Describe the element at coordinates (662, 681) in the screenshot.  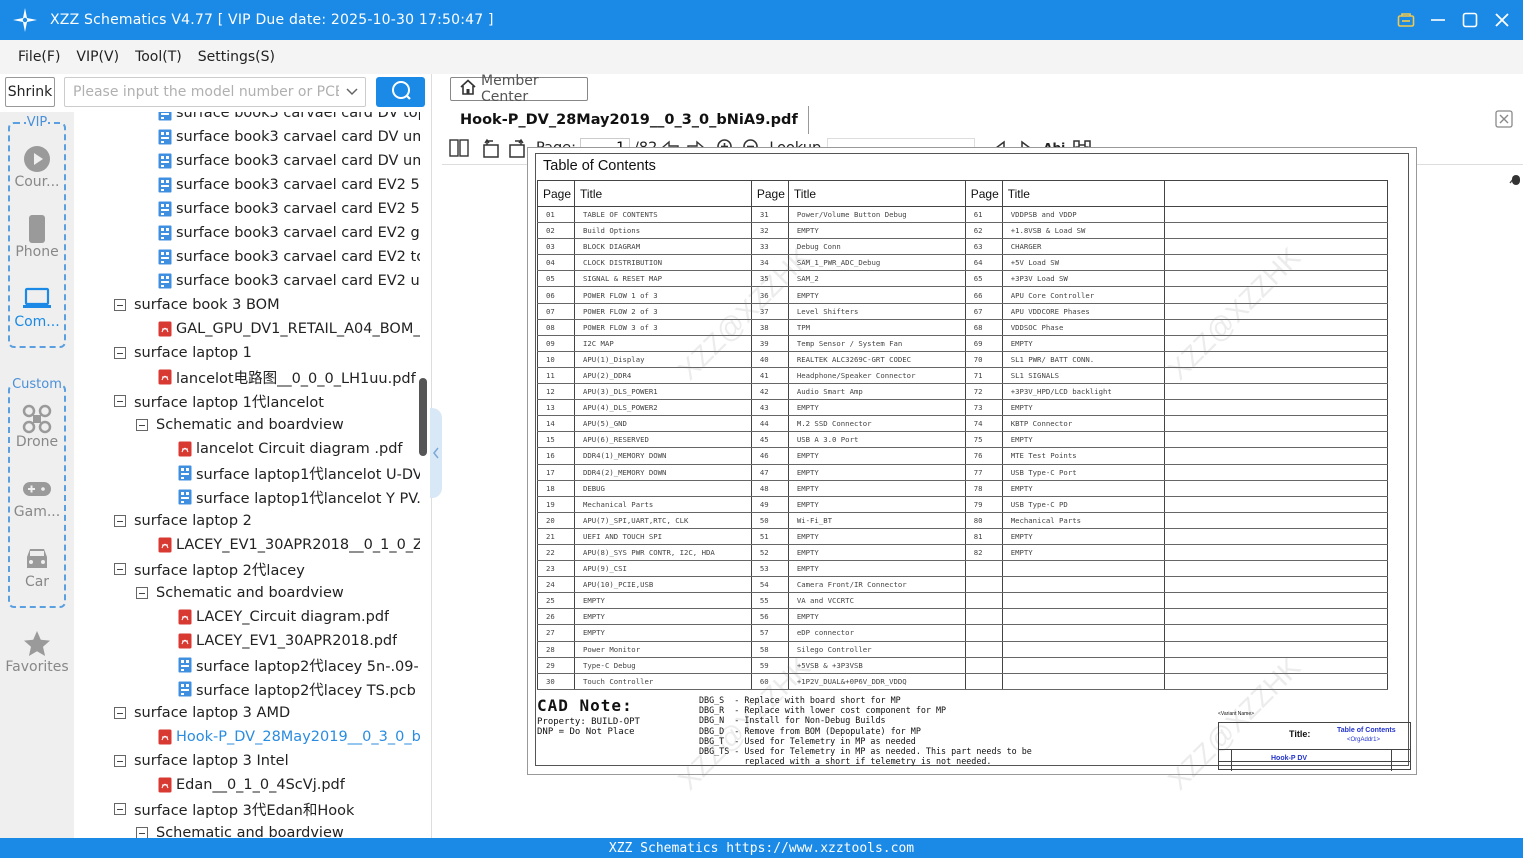
I see `toc-title-cell: Touch Controller` at that location.